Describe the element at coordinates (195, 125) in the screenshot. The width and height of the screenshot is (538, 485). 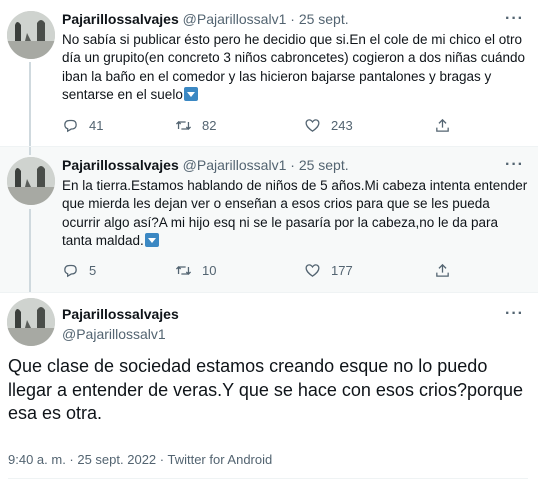
I see `retweet-button: 82` at that location.